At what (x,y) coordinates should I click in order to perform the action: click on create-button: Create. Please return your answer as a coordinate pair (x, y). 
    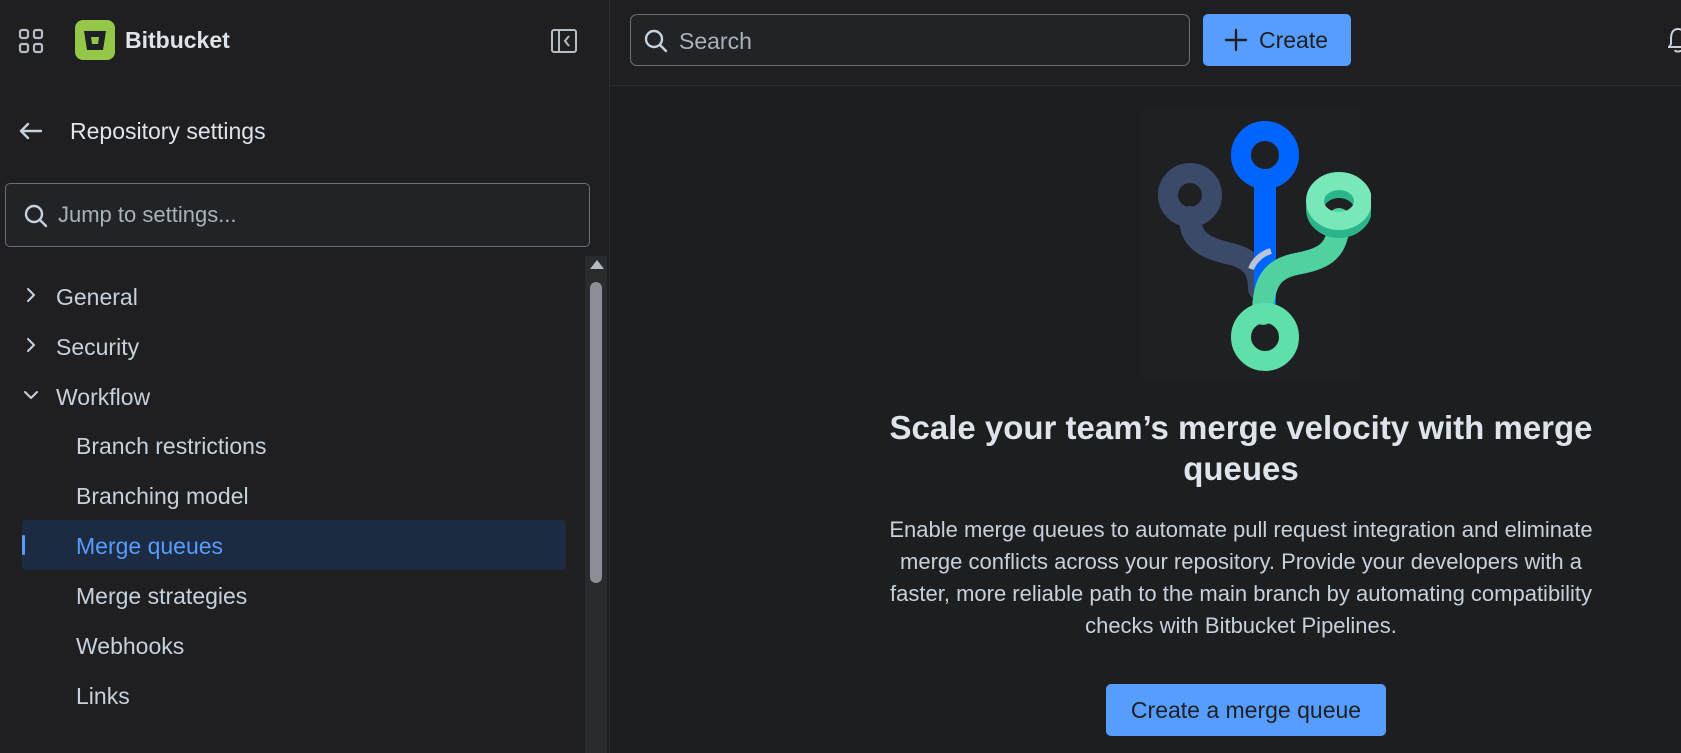
    Looking at the image, I should click on (1277, 40).